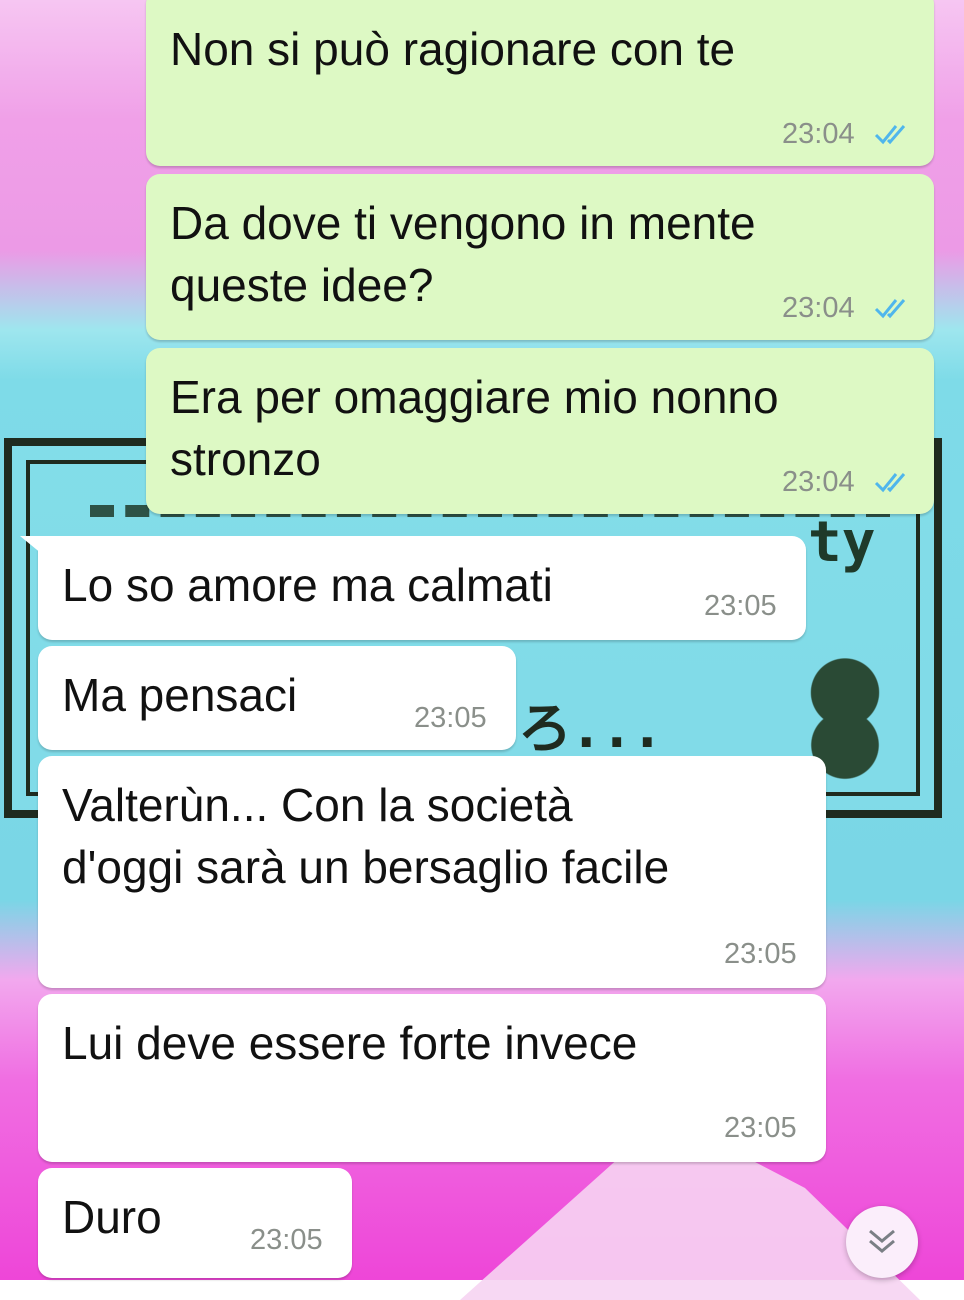 This screenshot has height=1300, width=964. I want to click on message-text: Lo so amore ma calmati, so click(307, 585).